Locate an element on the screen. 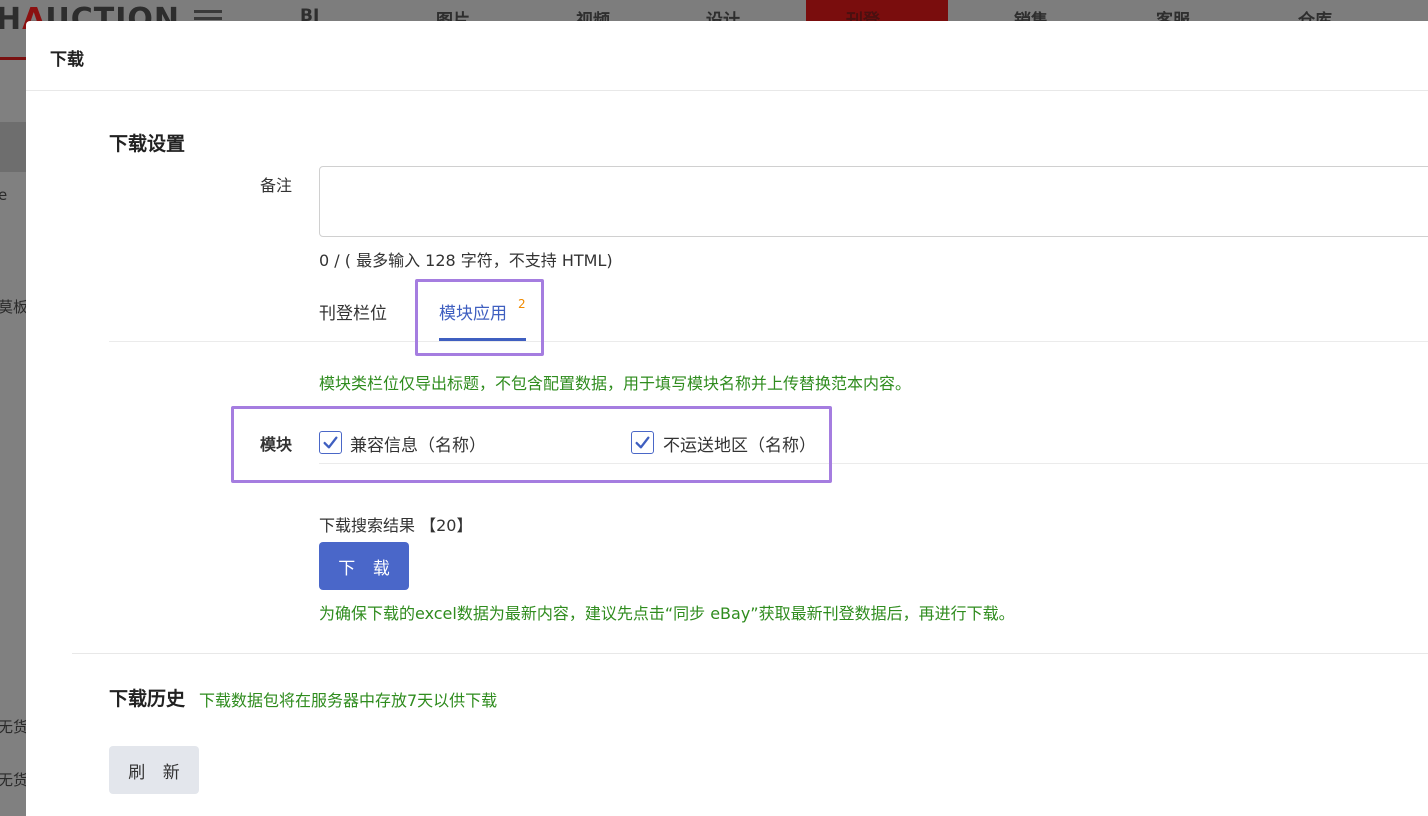  background-side-text-2: 莫板 is located at coordinates (14, 307).